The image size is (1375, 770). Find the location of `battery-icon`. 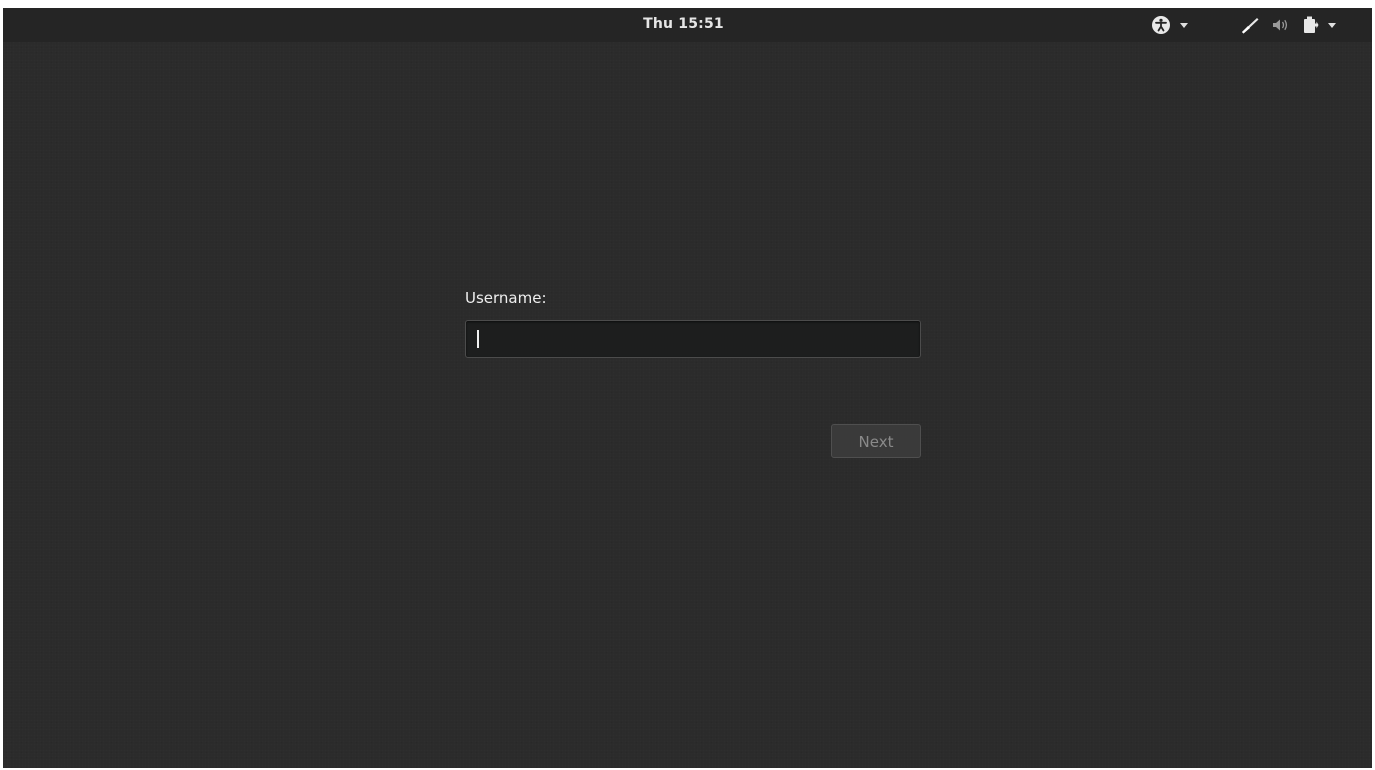

battery-icon is located at coordinates (1310, 25).